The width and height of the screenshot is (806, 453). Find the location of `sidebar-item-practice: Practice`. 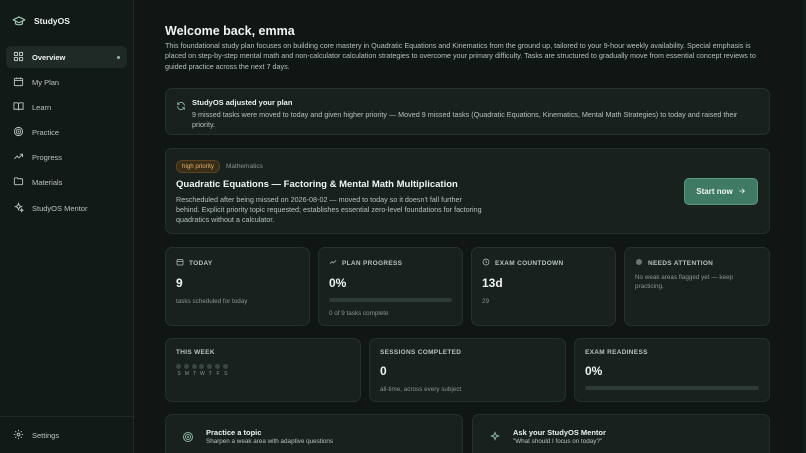

sidebar-item-practice: Practice is located at coordinates (66, 133).